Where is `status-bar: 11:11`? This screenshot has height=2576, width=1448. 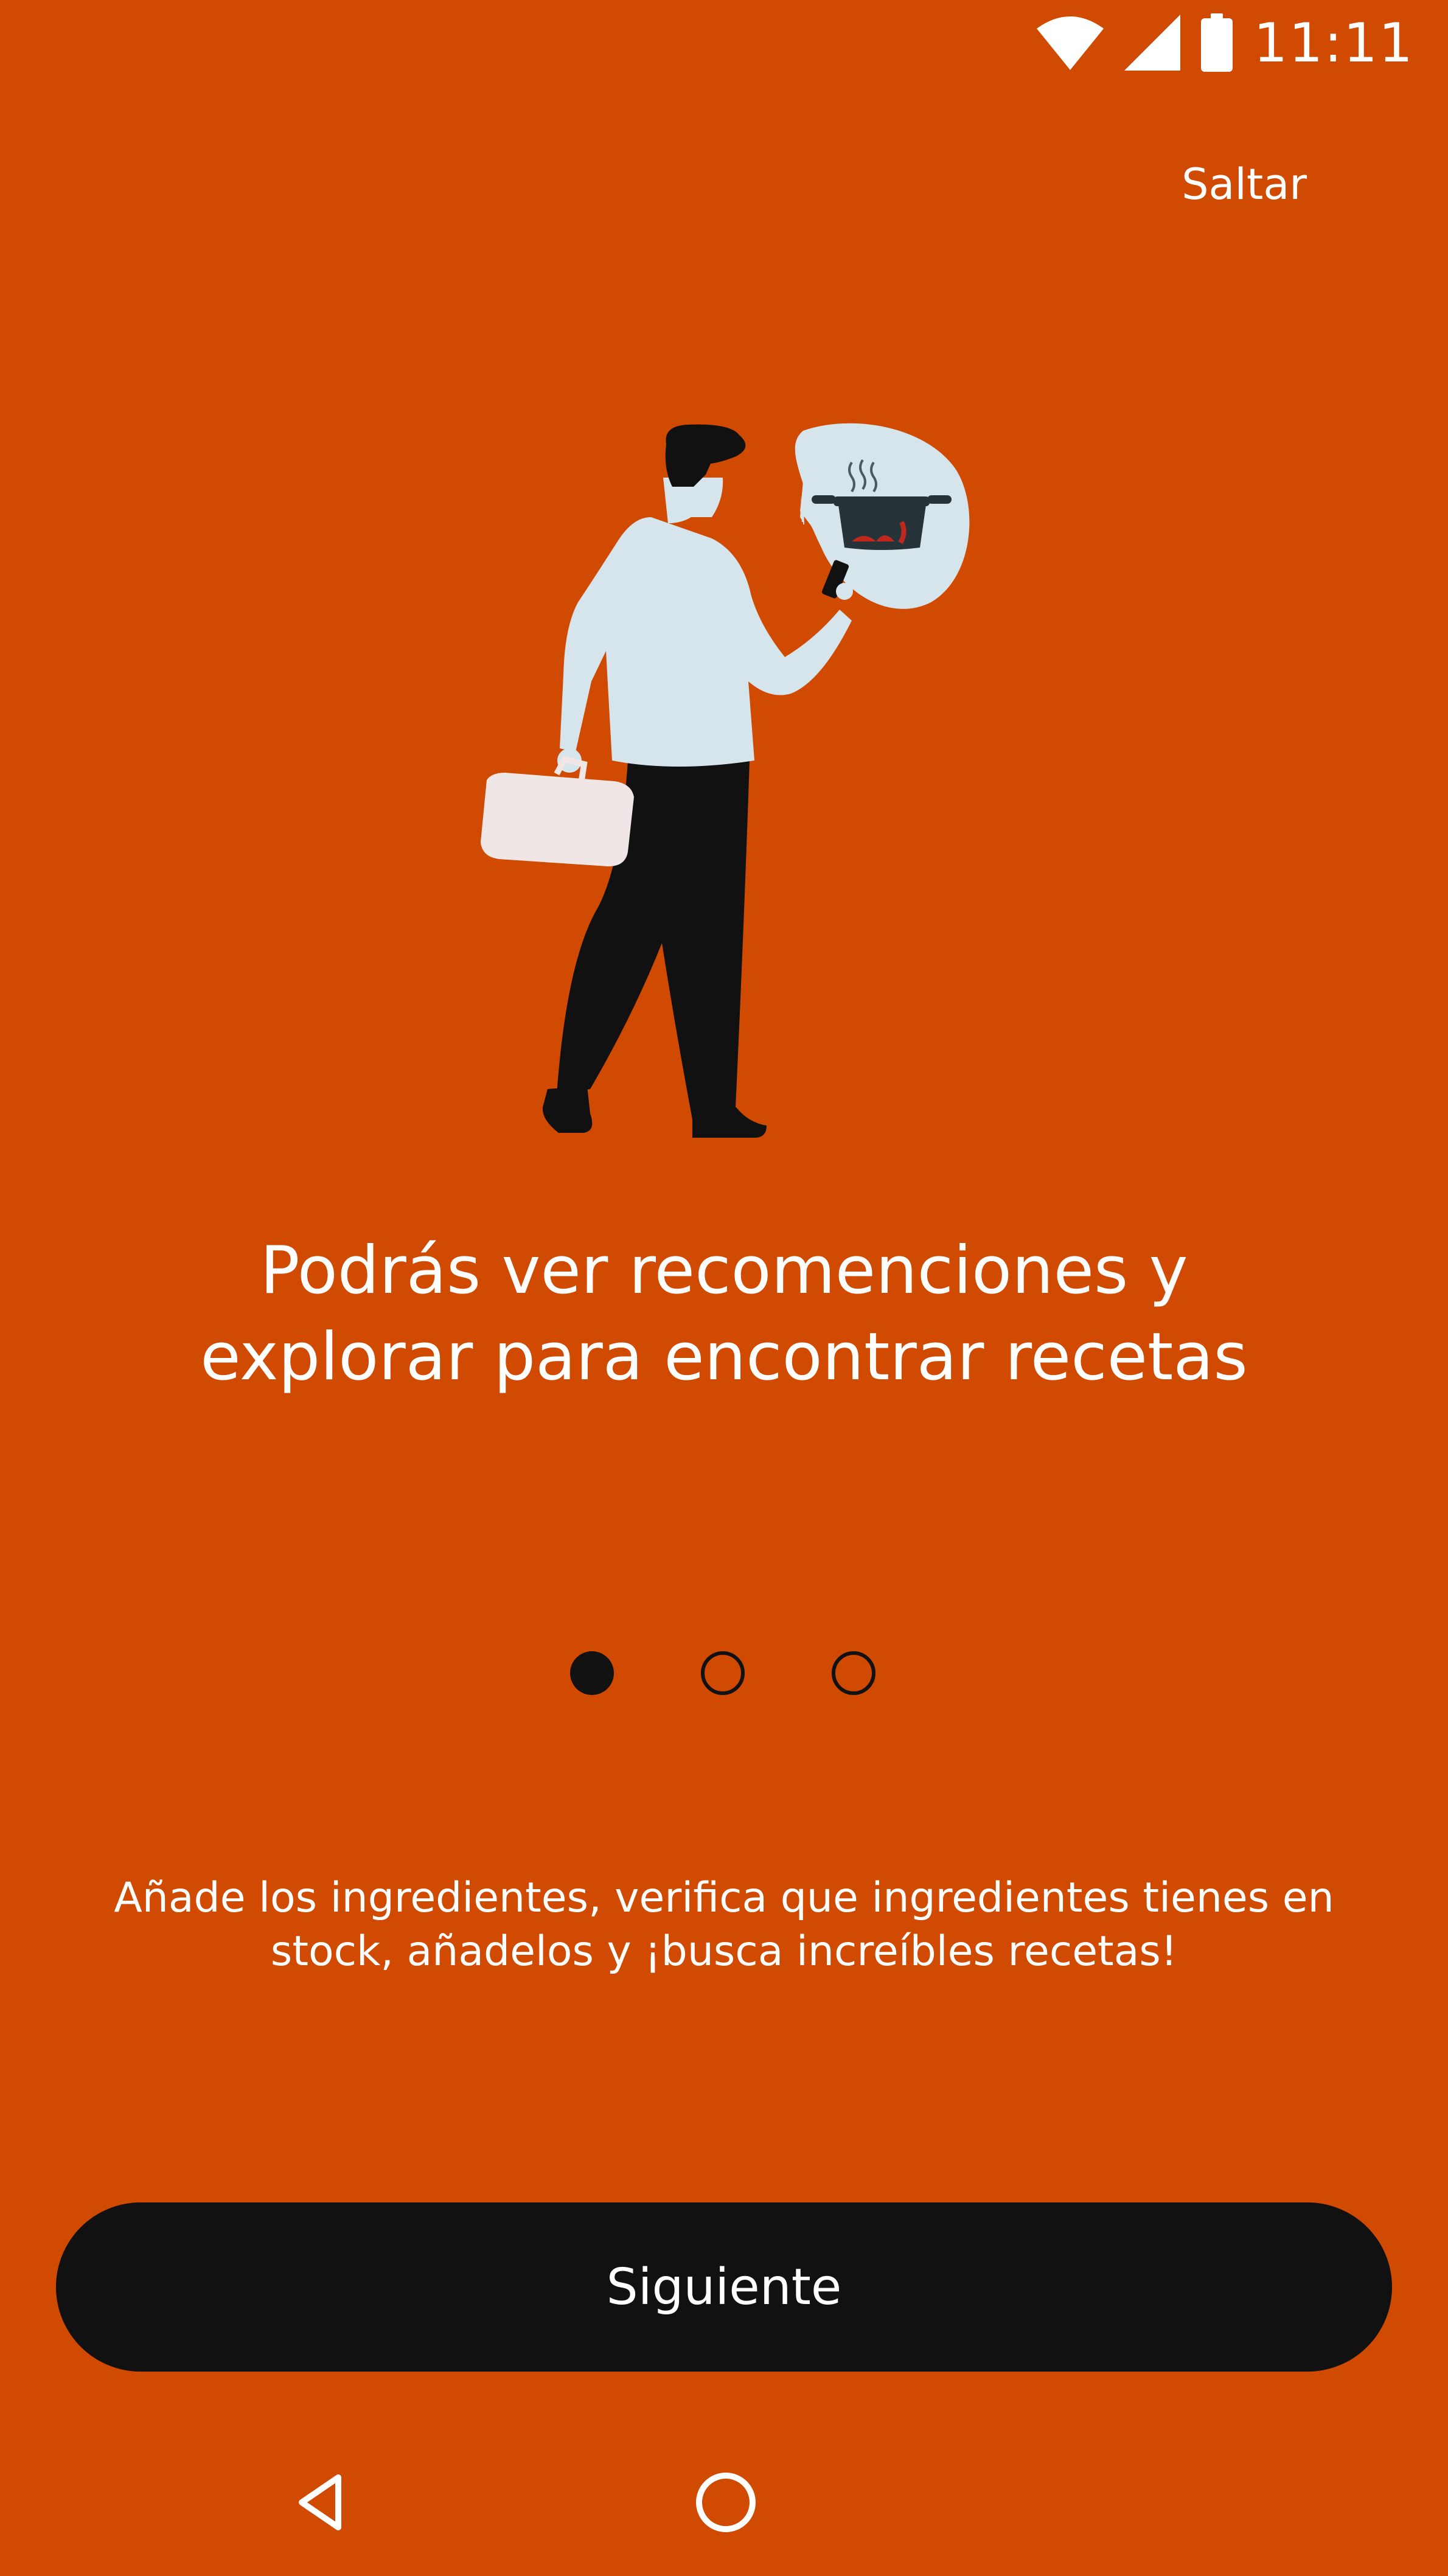
status-bar: 11:11 is located at coordinates (724, 42).